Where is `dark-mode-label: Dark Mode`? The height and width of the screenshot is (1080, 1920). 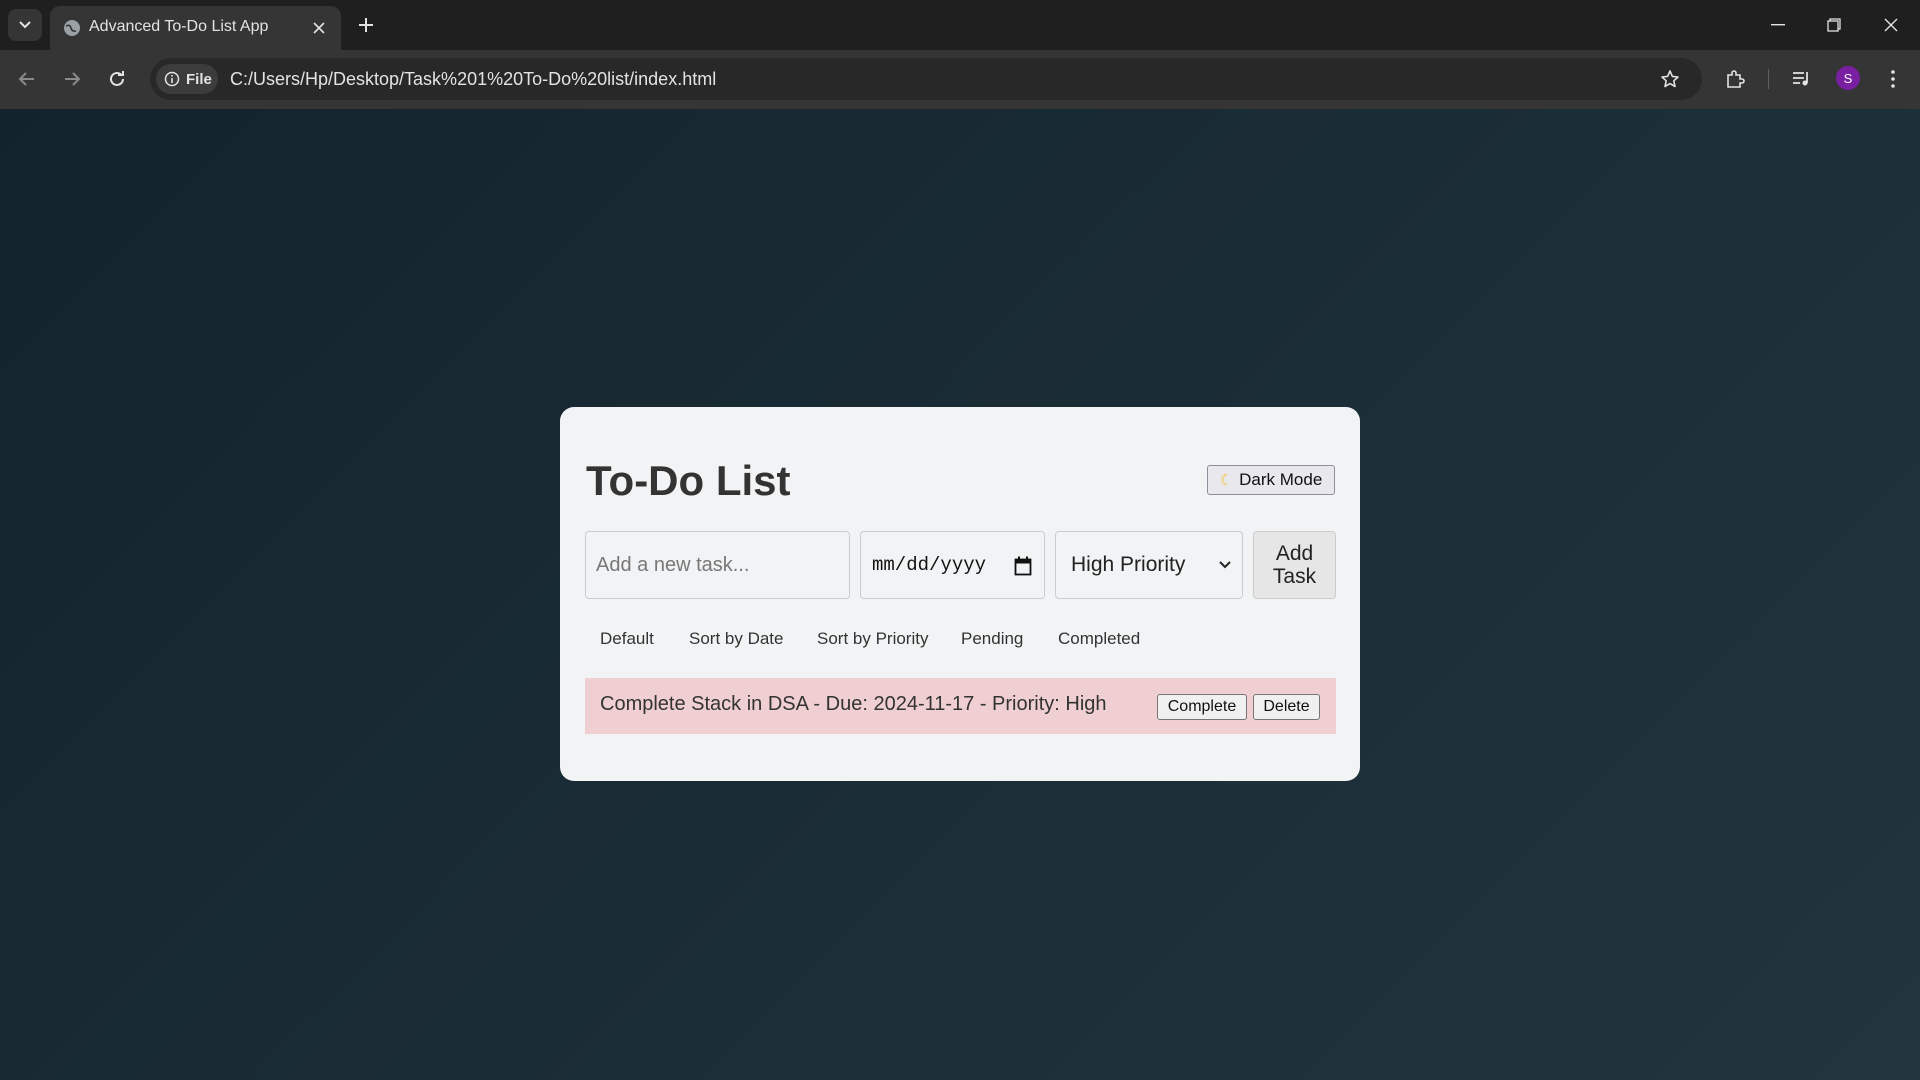
dark-mode-label: Dark Mode is located at coordinates (1281, 479).